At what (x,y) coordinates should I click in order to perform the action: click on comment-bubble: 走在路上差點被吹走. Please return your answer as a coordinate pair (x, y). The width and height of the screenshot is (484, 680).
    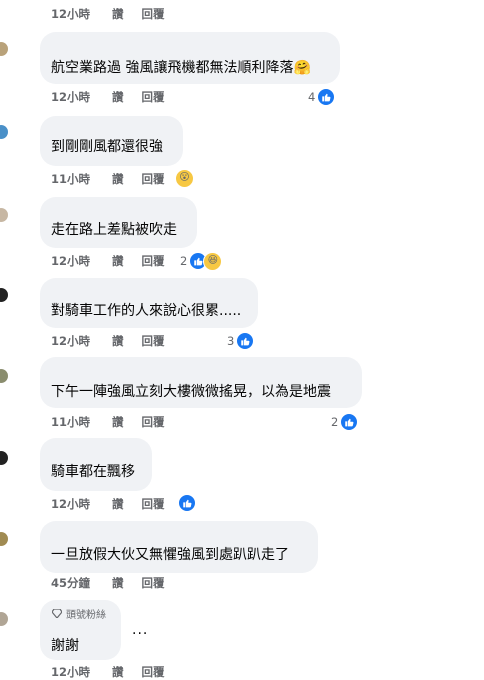
    Looking at the image, I should click on (118, 222).